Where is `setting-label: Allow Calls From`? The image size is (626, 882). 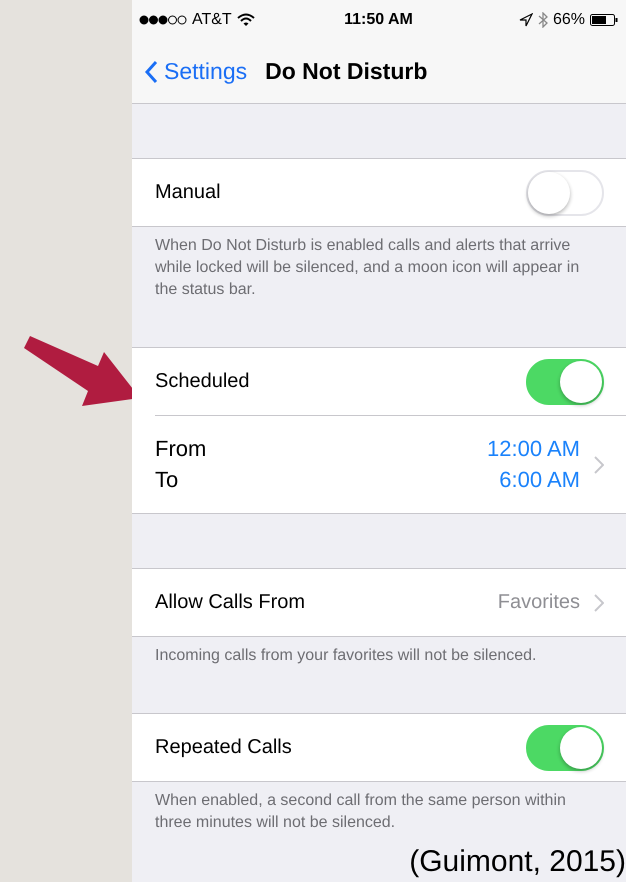 setting-label: Allow Calls From is located at coordinates (230, 602).